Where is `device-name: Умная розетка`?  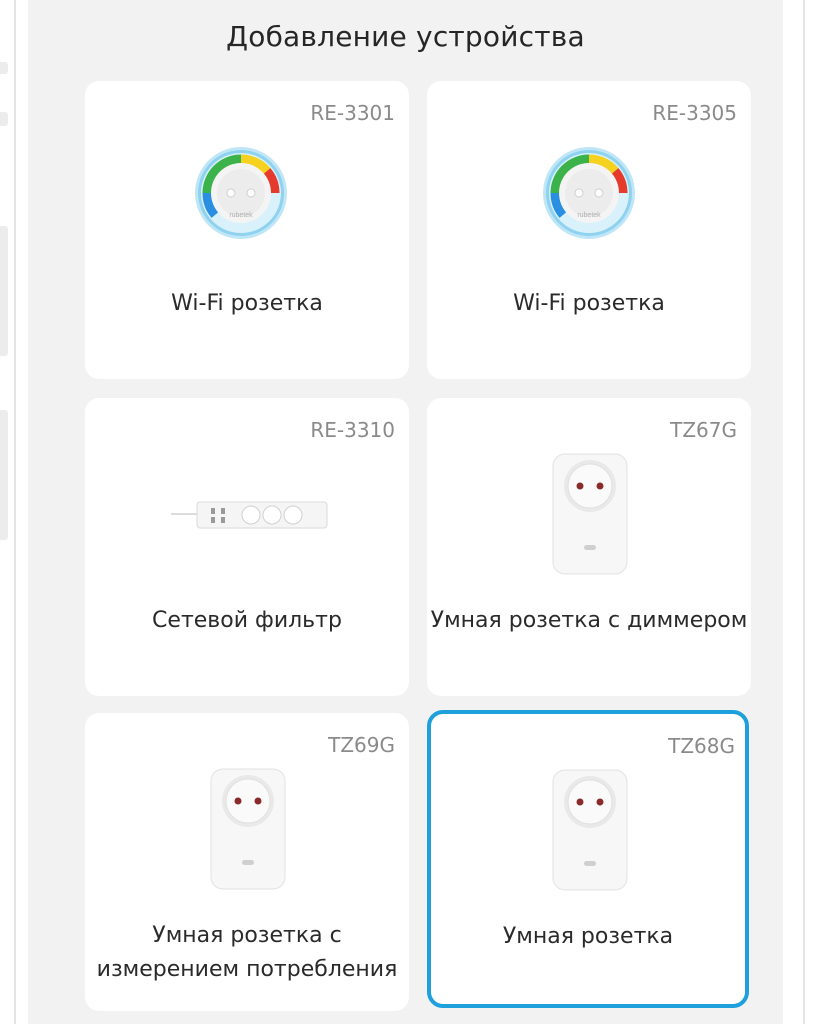
device-name: Умная розетка is located at coordinates (588, 936).